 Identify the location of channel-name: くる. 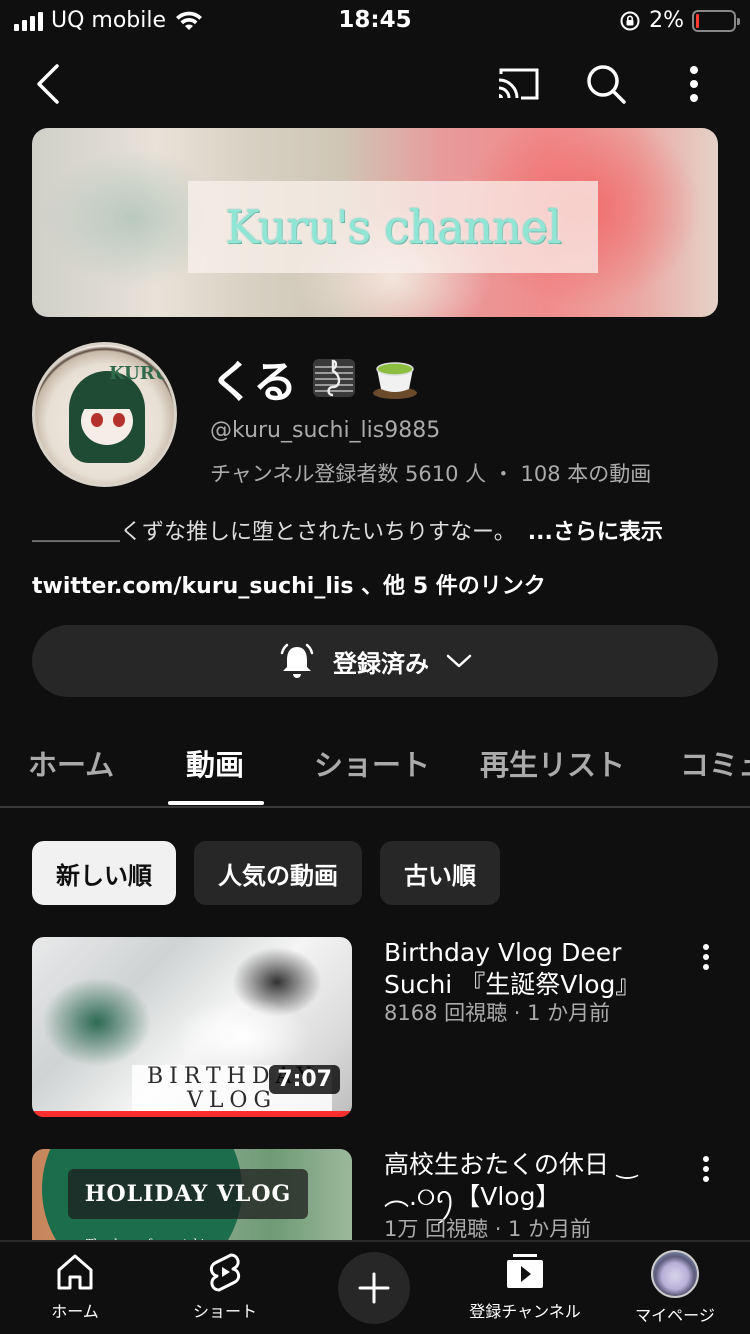
(314, 378).